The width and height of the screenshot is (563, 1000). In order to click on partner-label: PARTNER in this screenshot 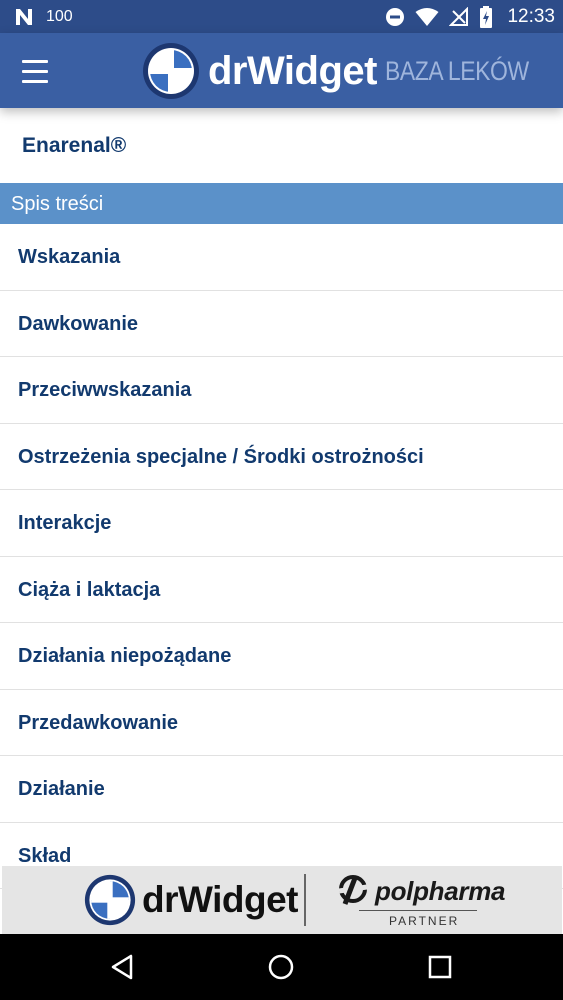, I will do `click(424, 921)`.